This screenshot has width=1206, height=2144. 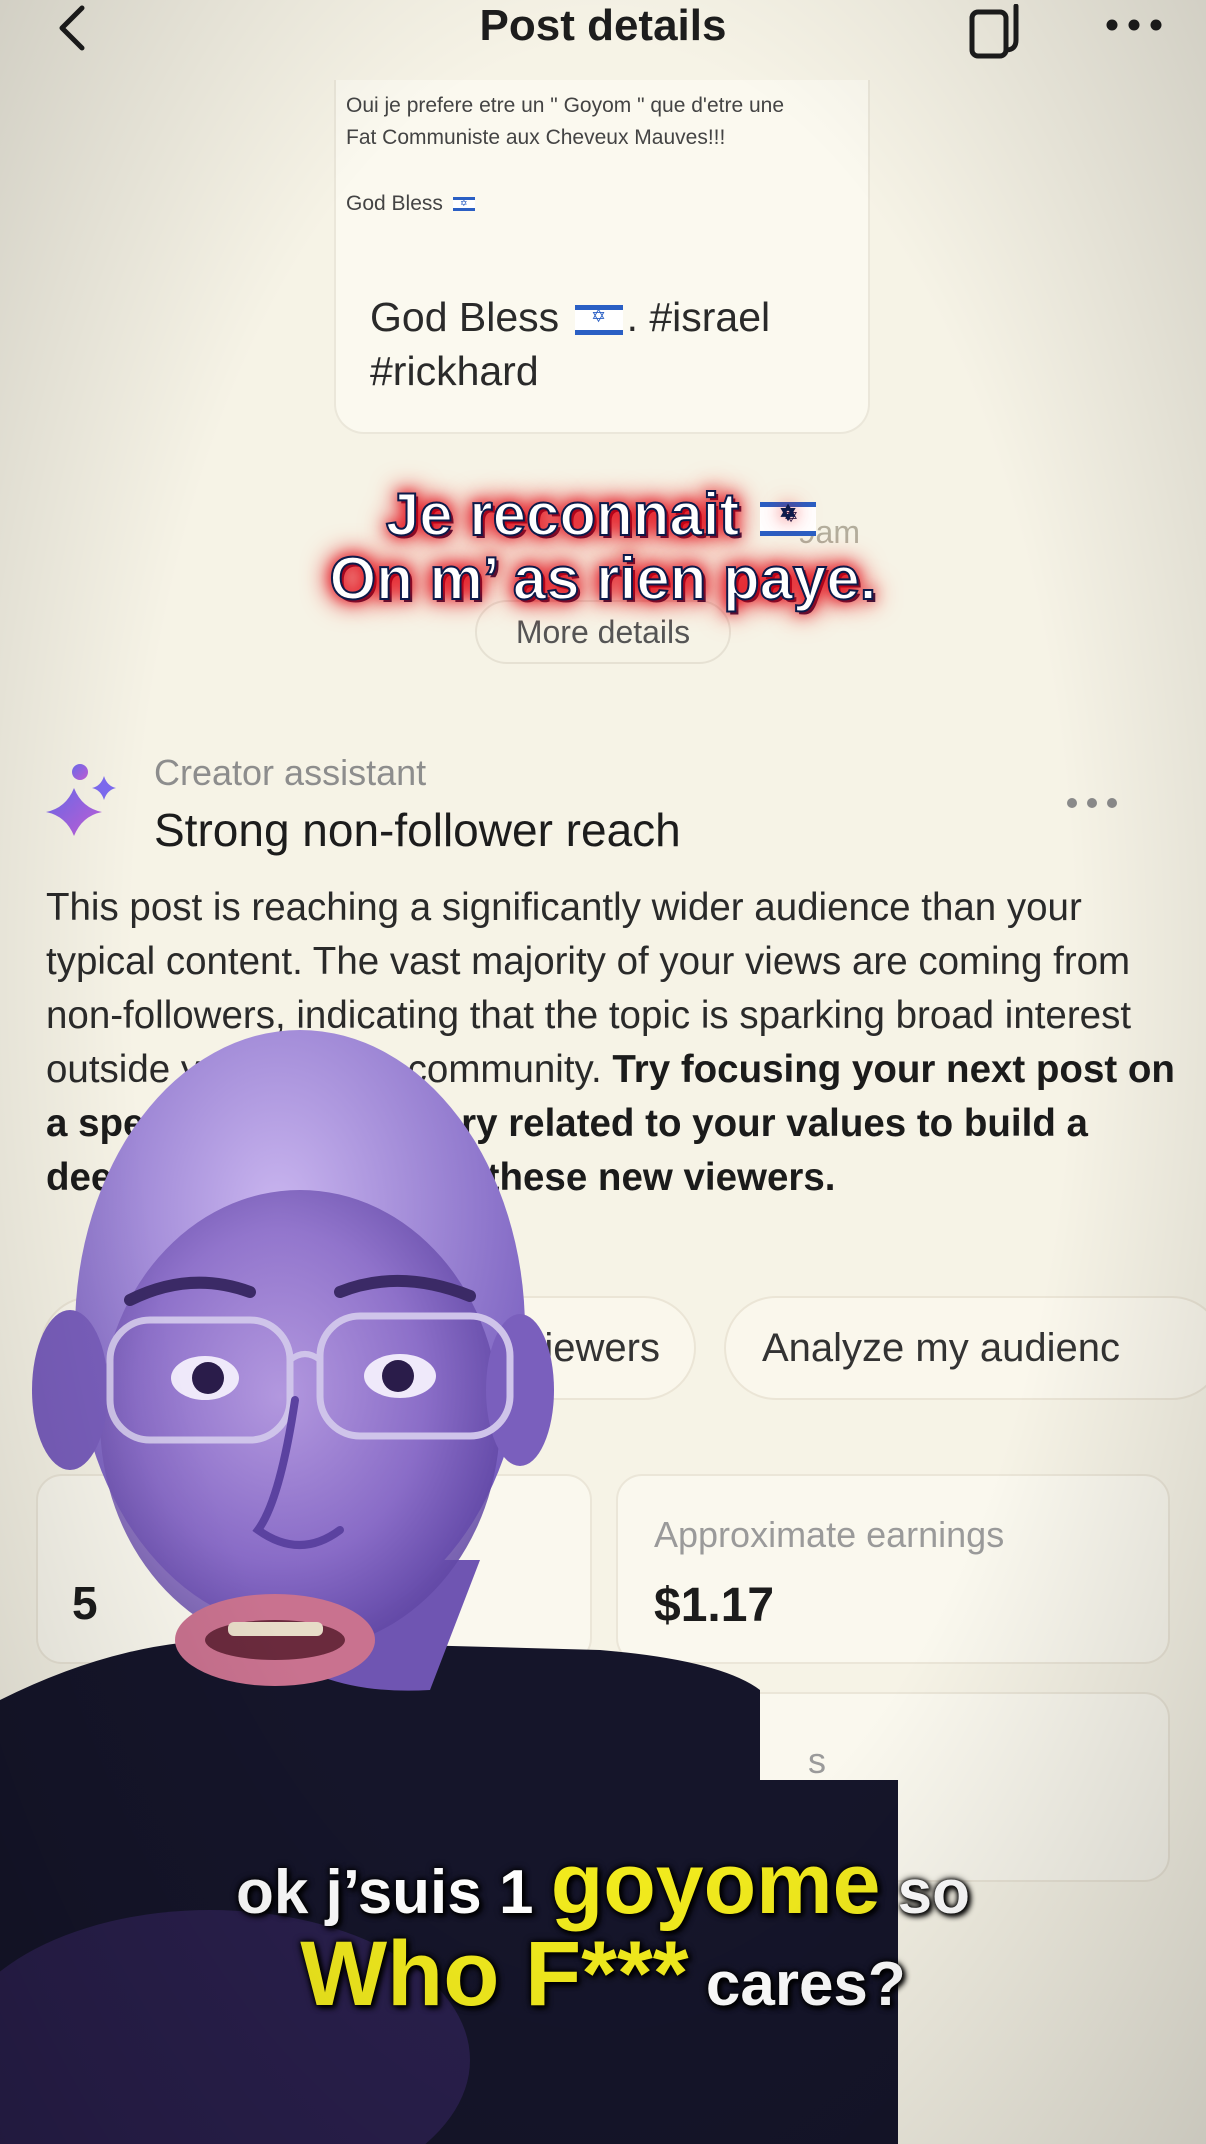 I want to click on creator-assistant-sparkle-icon, so click(x=81, y=800).